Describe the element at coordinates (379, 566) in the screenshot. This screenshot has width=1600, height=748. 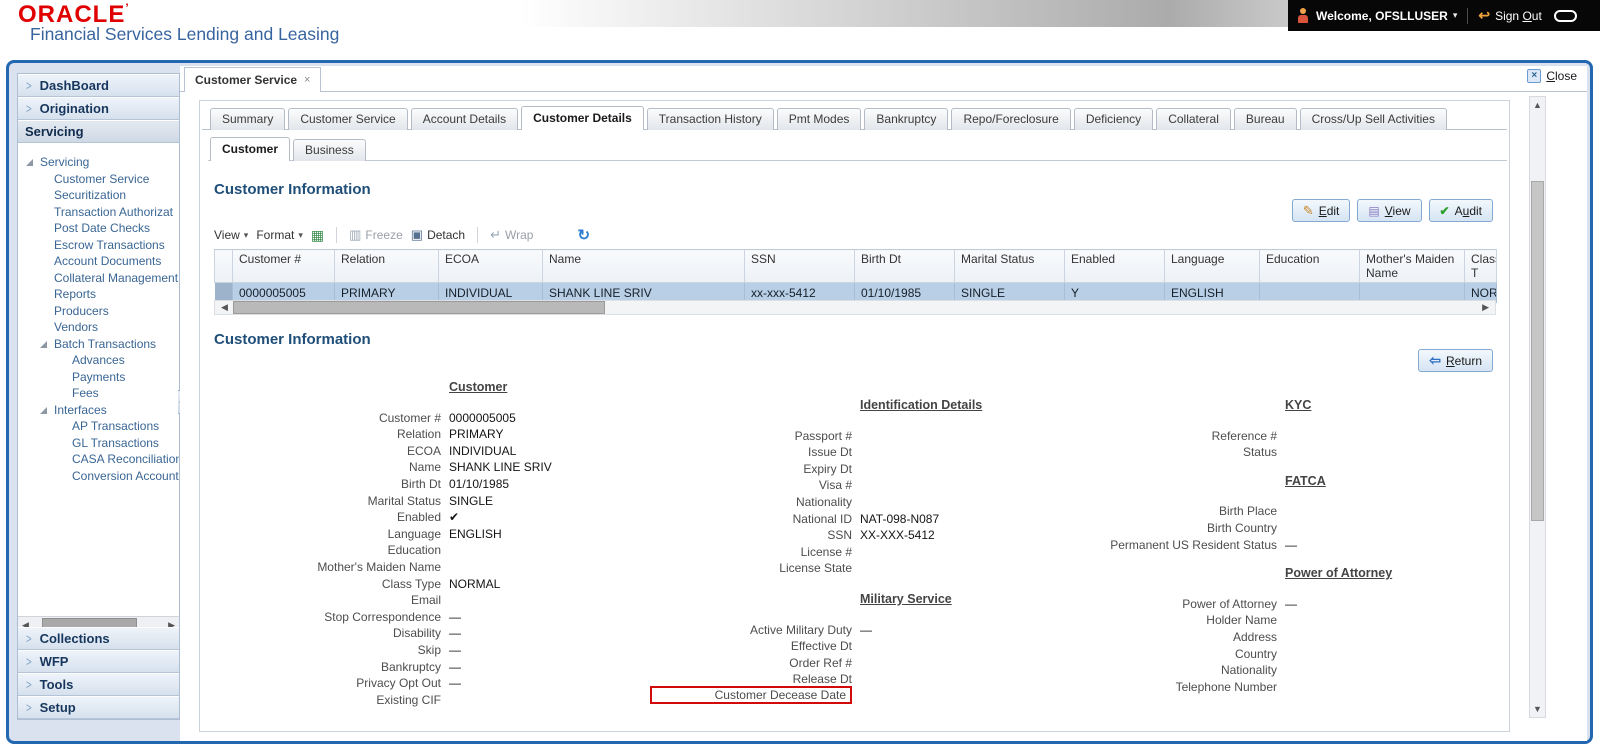
I see `form-field-row: Mother's Maiden Name` at that location.